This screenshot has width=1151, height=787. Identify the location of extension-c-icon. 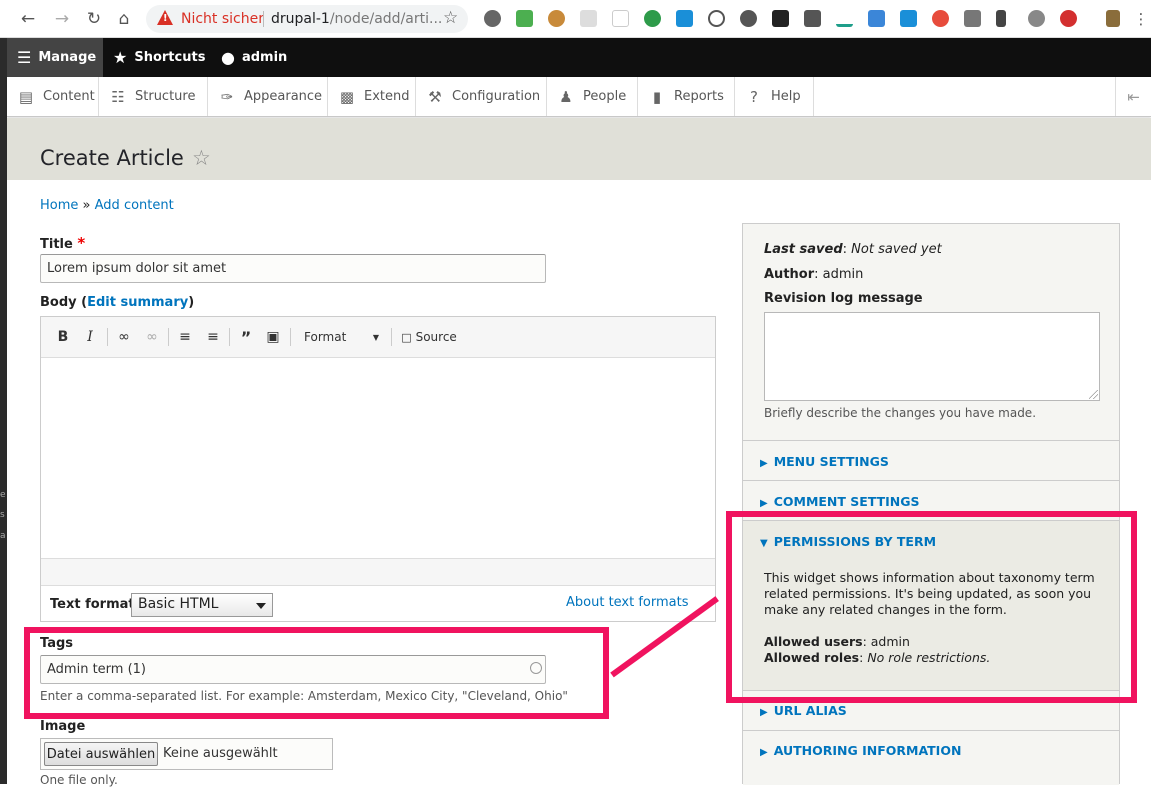
(1036, 18).